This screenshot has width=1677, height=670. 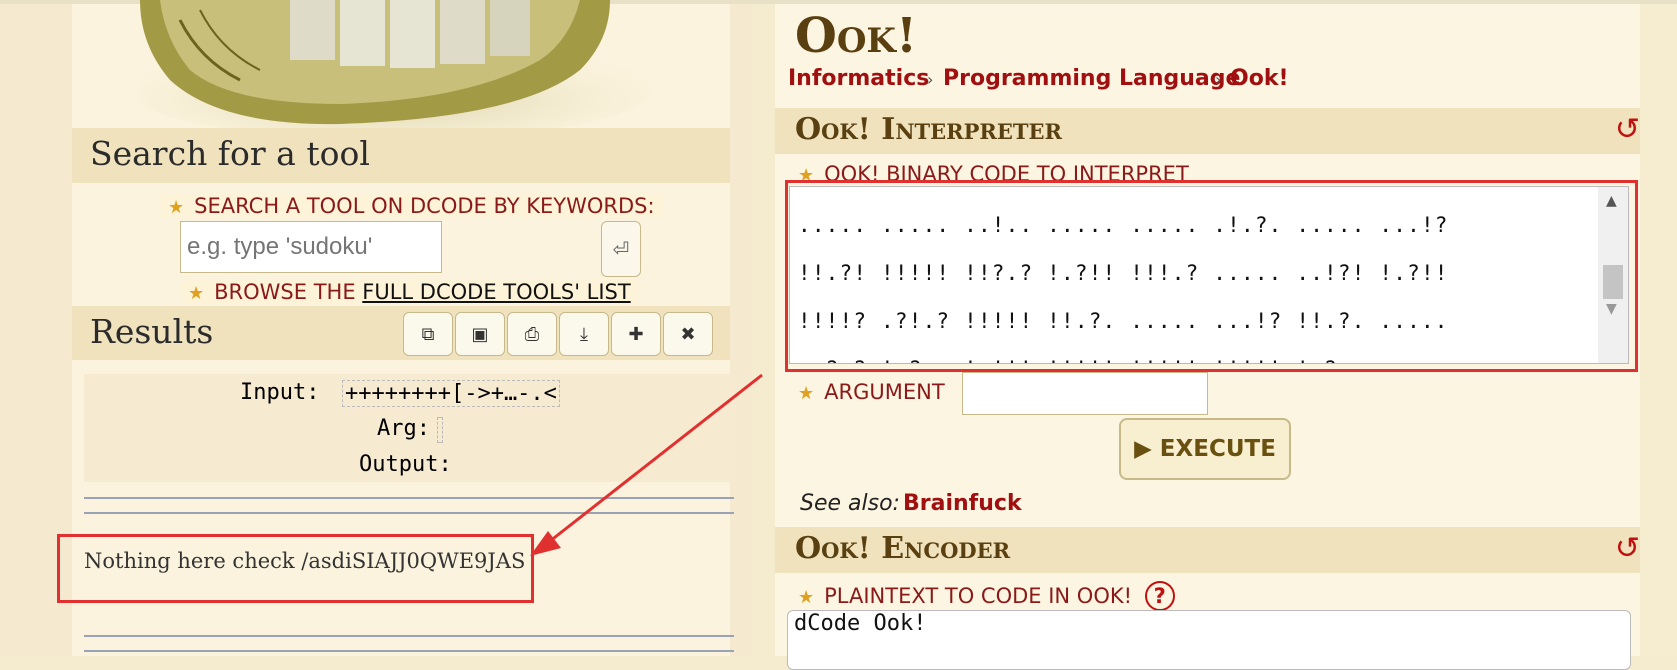 What do you see at coordinates (884, 392) in the screenshot?
I see `argument-label: ARGUMENT` at bounding box center [884, 392].